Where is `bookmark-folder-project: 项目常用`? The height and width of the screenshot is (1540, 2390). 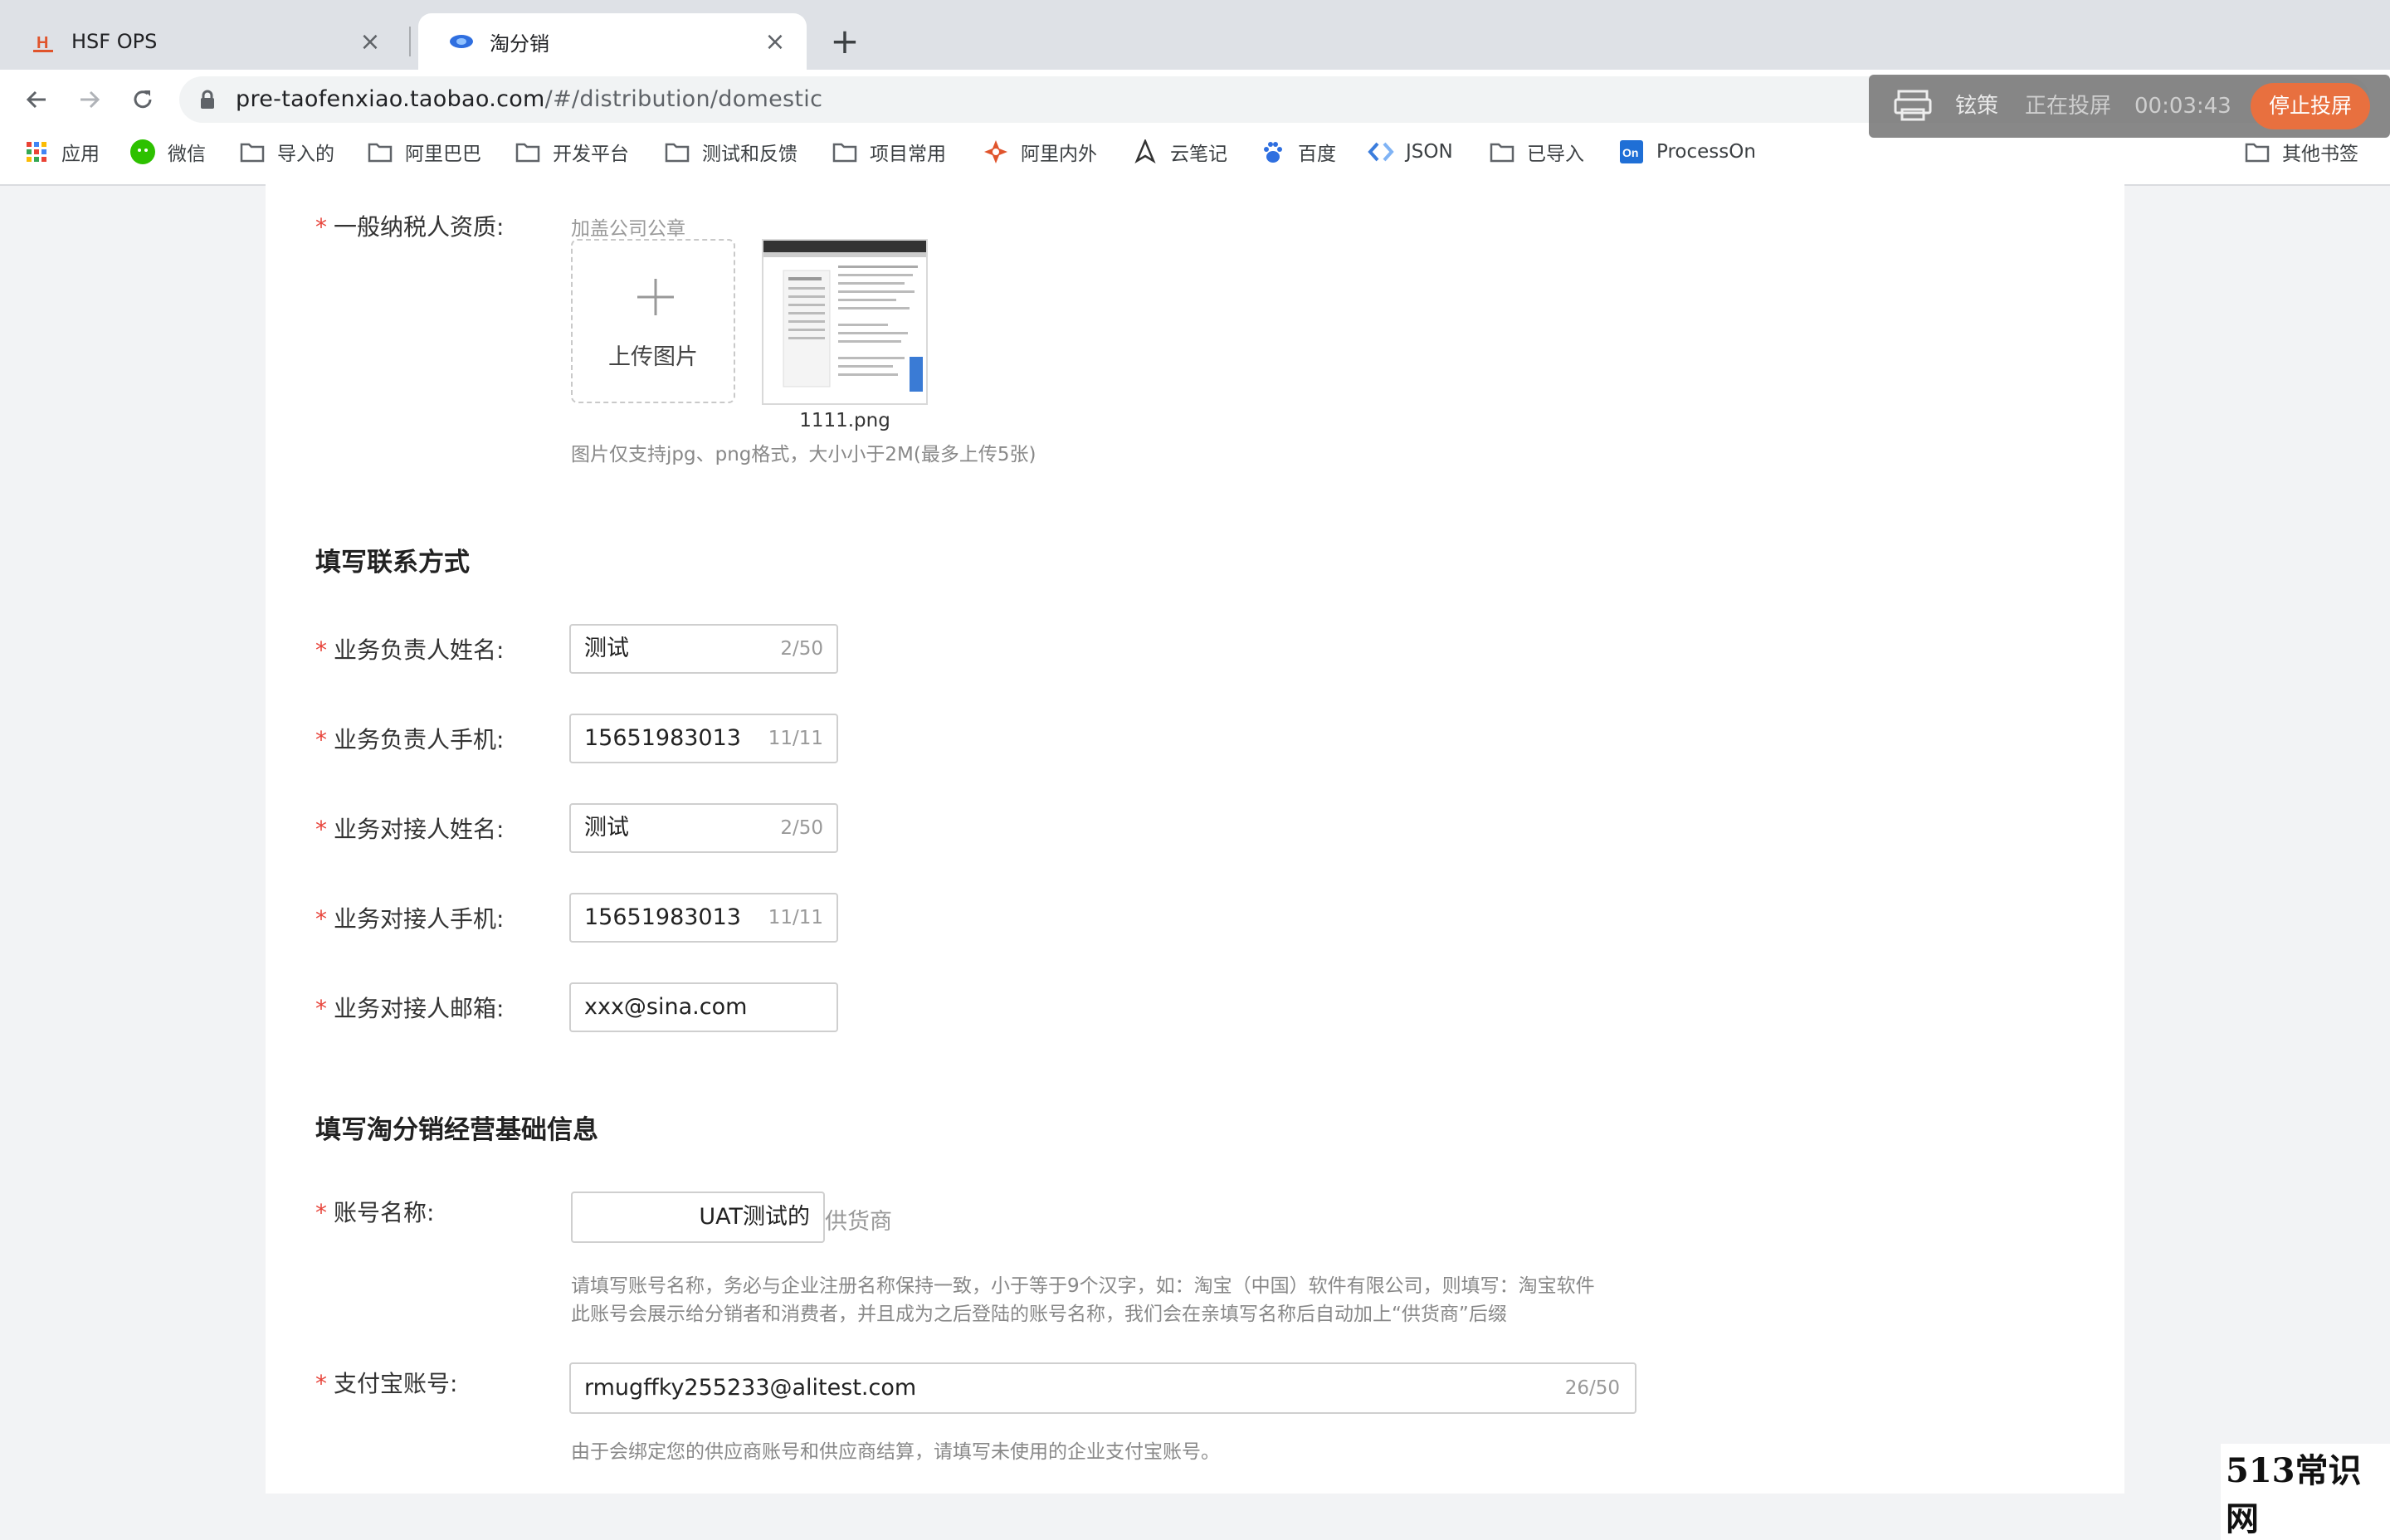
bookmark-folder-project: 项目常用 is located at coordinates (889, 151).